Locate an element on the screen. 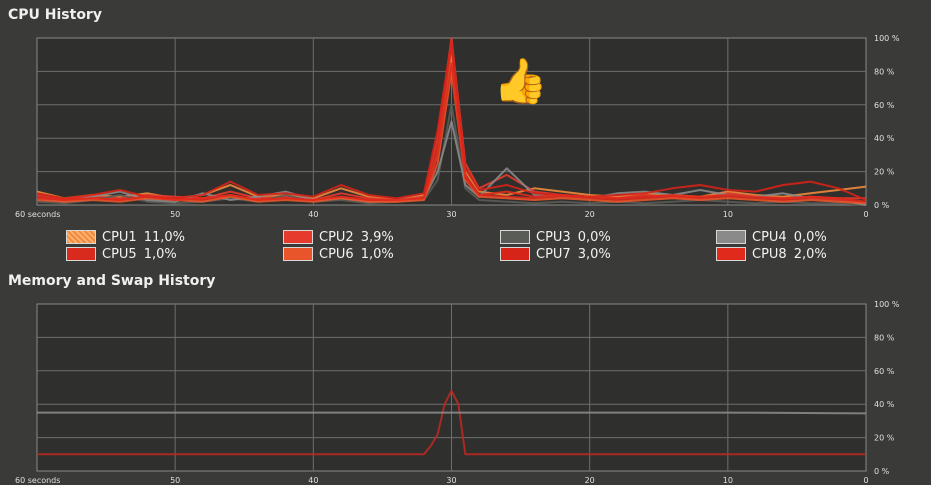 Image resolution: width=931 pixels, height=485 pixels. memory-x-tick-label: 0 is located at coordinates (865, 480).